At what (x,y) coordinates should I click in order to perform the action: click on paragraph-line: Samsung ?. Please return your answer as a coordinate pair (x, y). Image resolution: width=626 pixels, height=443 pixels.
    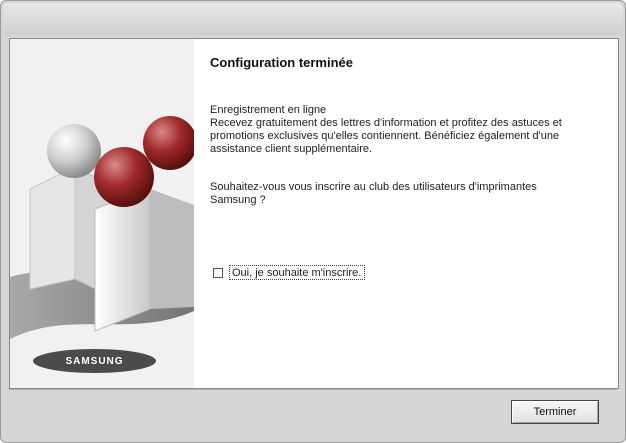
    Looking at the image, I should click on (238, 200).